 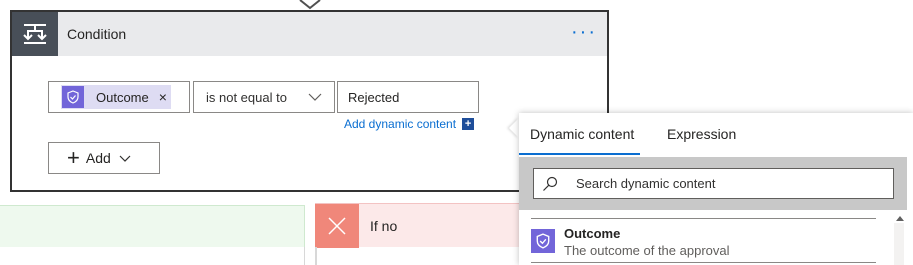 I want to click on tab-expression: Expression, so click(x=701, y=134).